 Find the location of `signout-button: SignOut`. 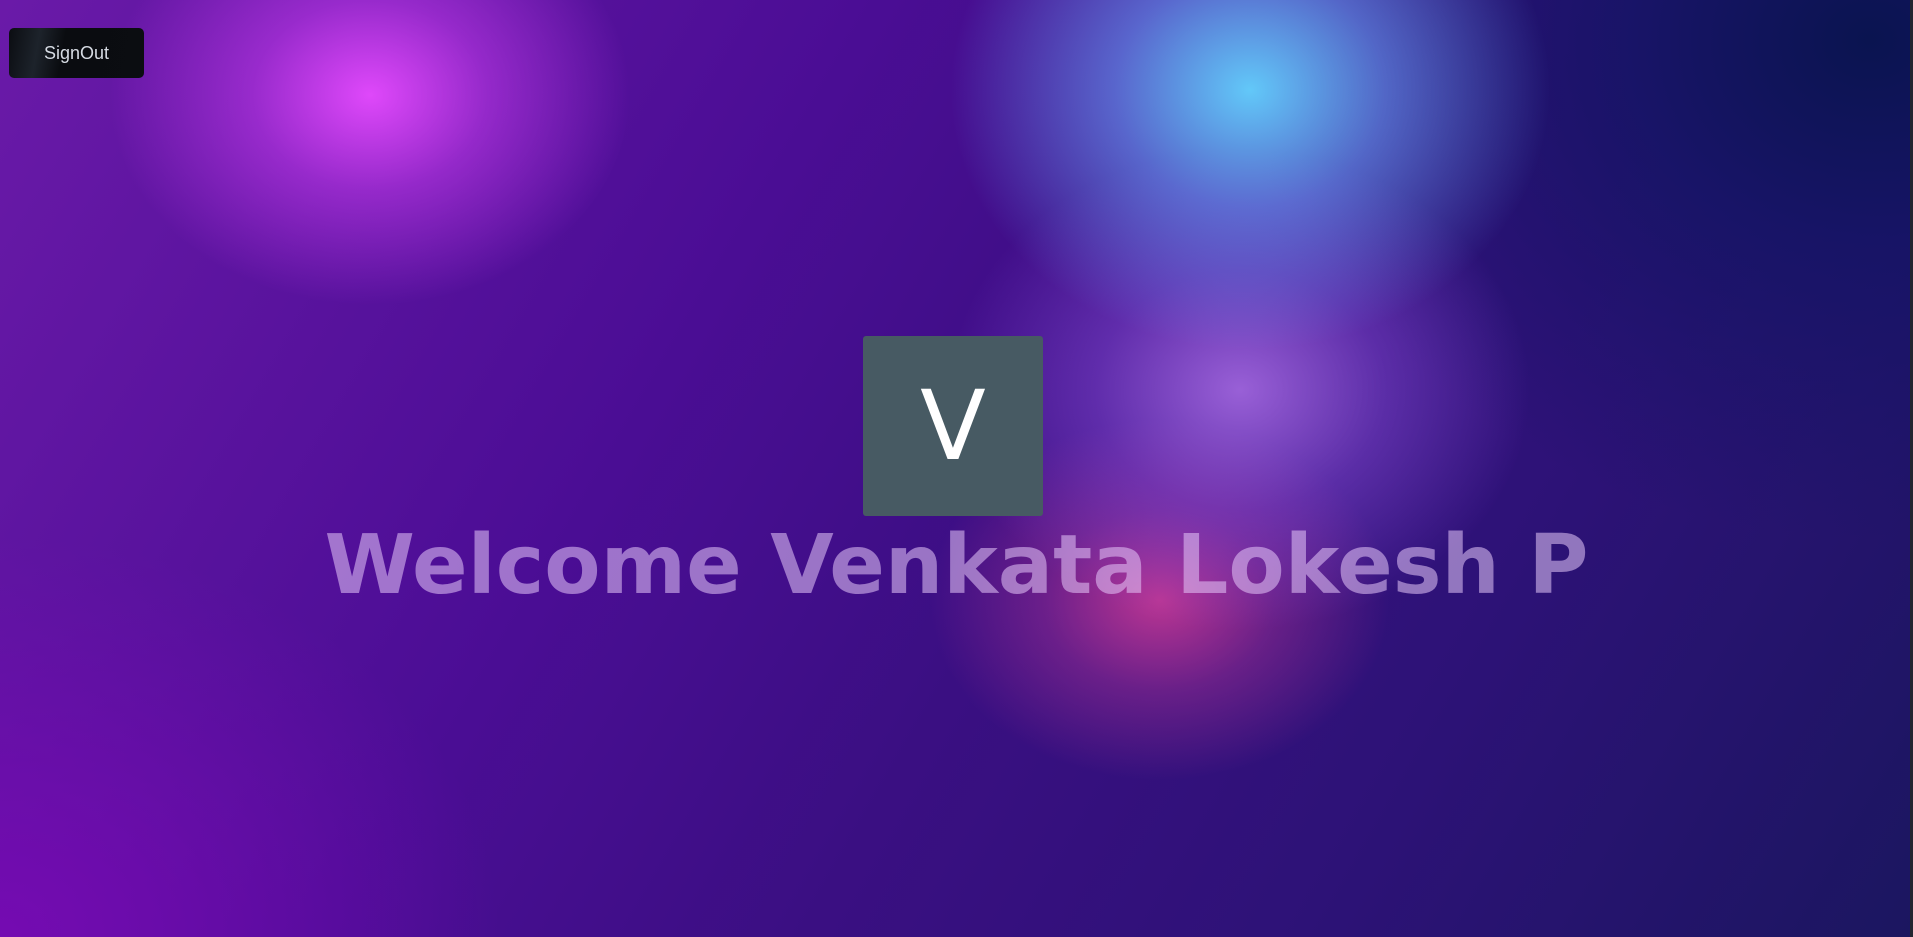

signout-button: SignOut is located at coordinates (76, 53).